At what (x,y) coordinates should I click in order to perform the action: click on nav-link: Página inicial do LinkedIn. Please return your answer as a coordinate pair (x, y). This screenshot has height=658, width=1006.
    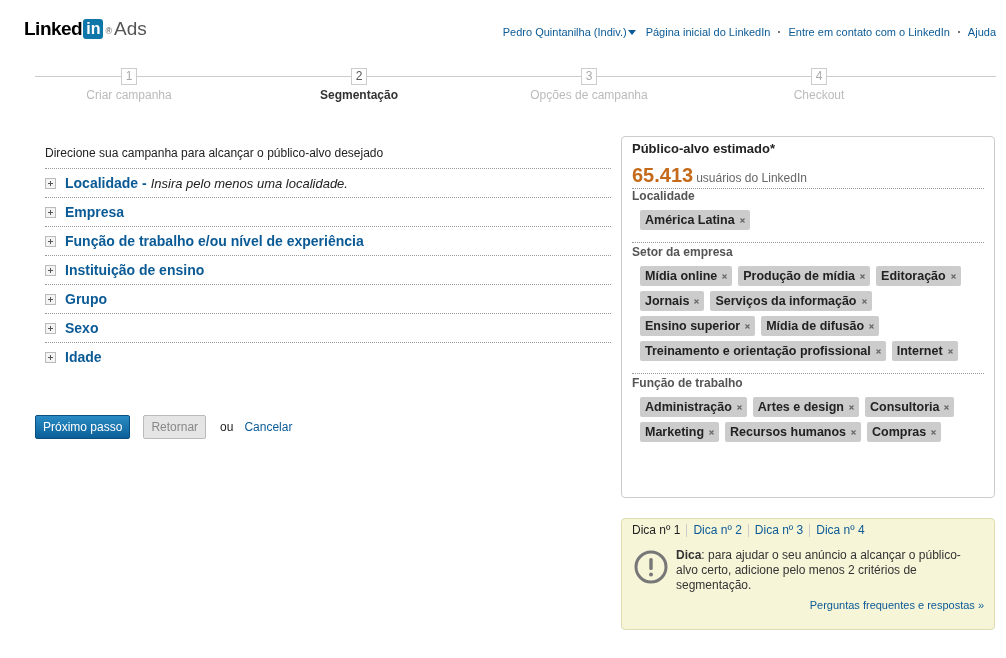
    Looking at the image, I should click on (708, 32).